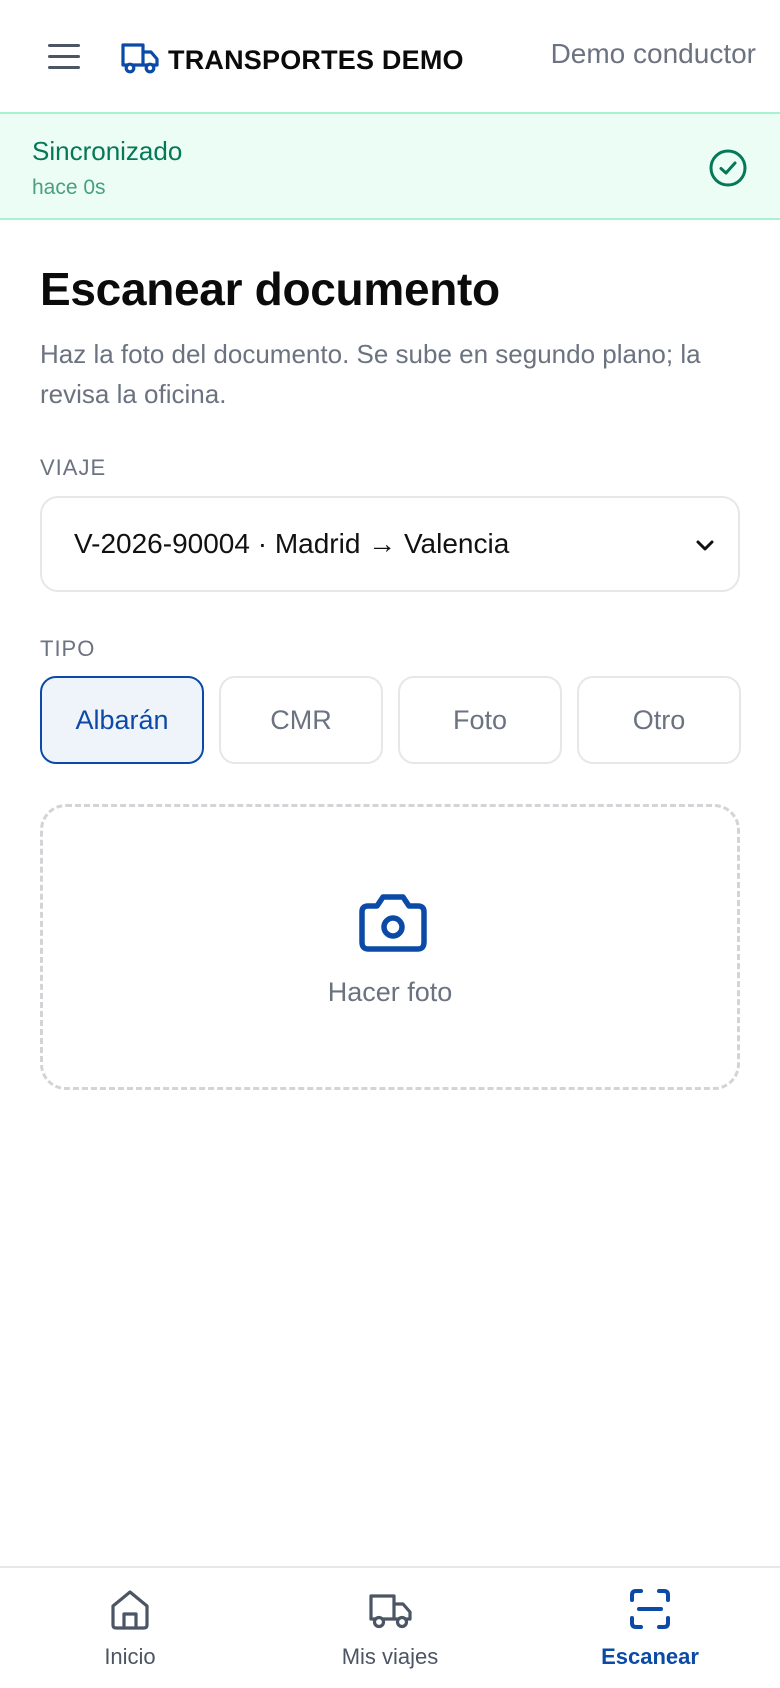 The height and width of the screenshot is (1688, 780). I want to click on menu-button, so click(64, 56).